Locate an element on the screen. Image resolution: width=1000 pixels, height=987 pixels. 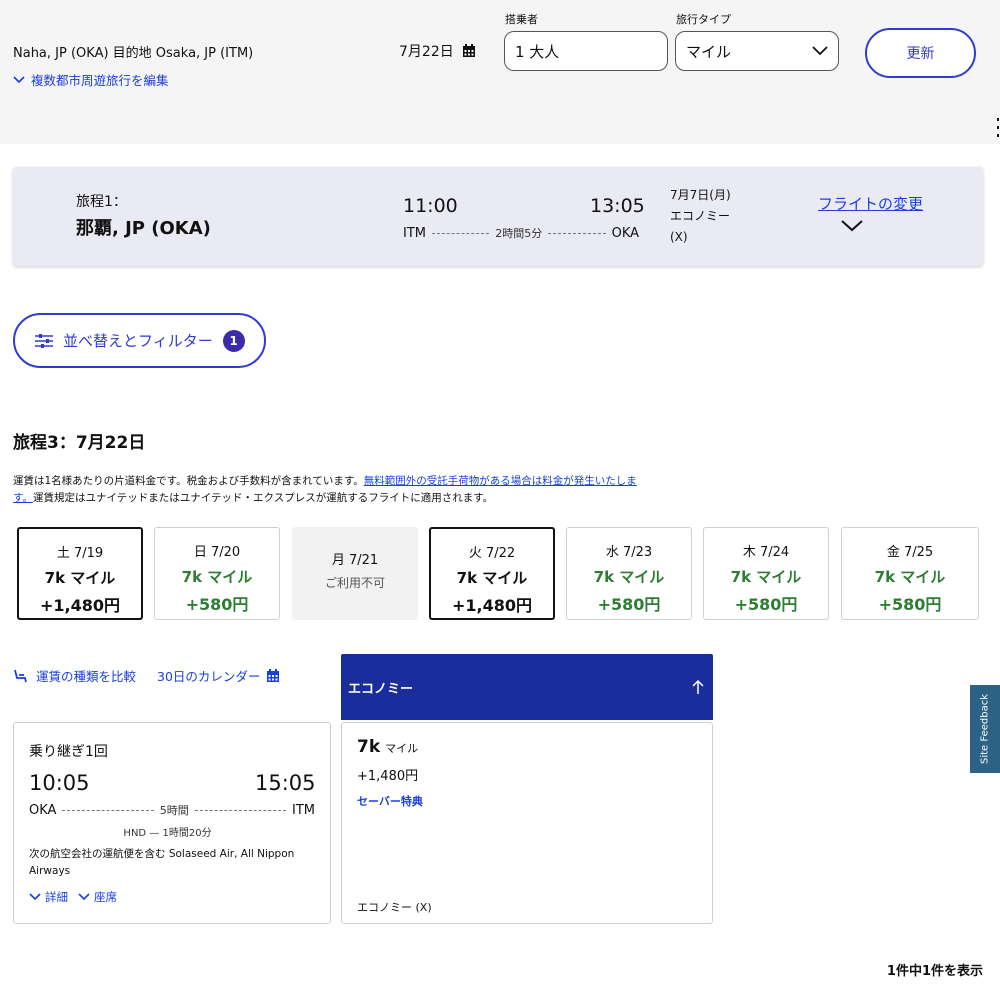
fare-note-prefix: 運賃は1名様あたりの片道料金です。税金および手数料が含まれています。 is located at coordinates (188, 481).